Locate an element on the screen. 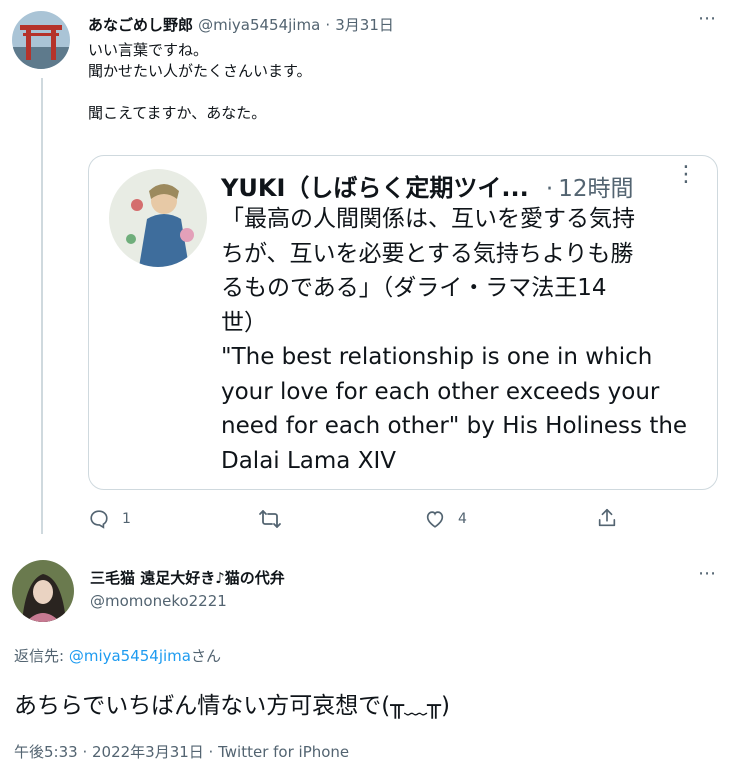 The width and height of the screenshot is (734, 779). retweet-button is located at coordinates (270, 519).